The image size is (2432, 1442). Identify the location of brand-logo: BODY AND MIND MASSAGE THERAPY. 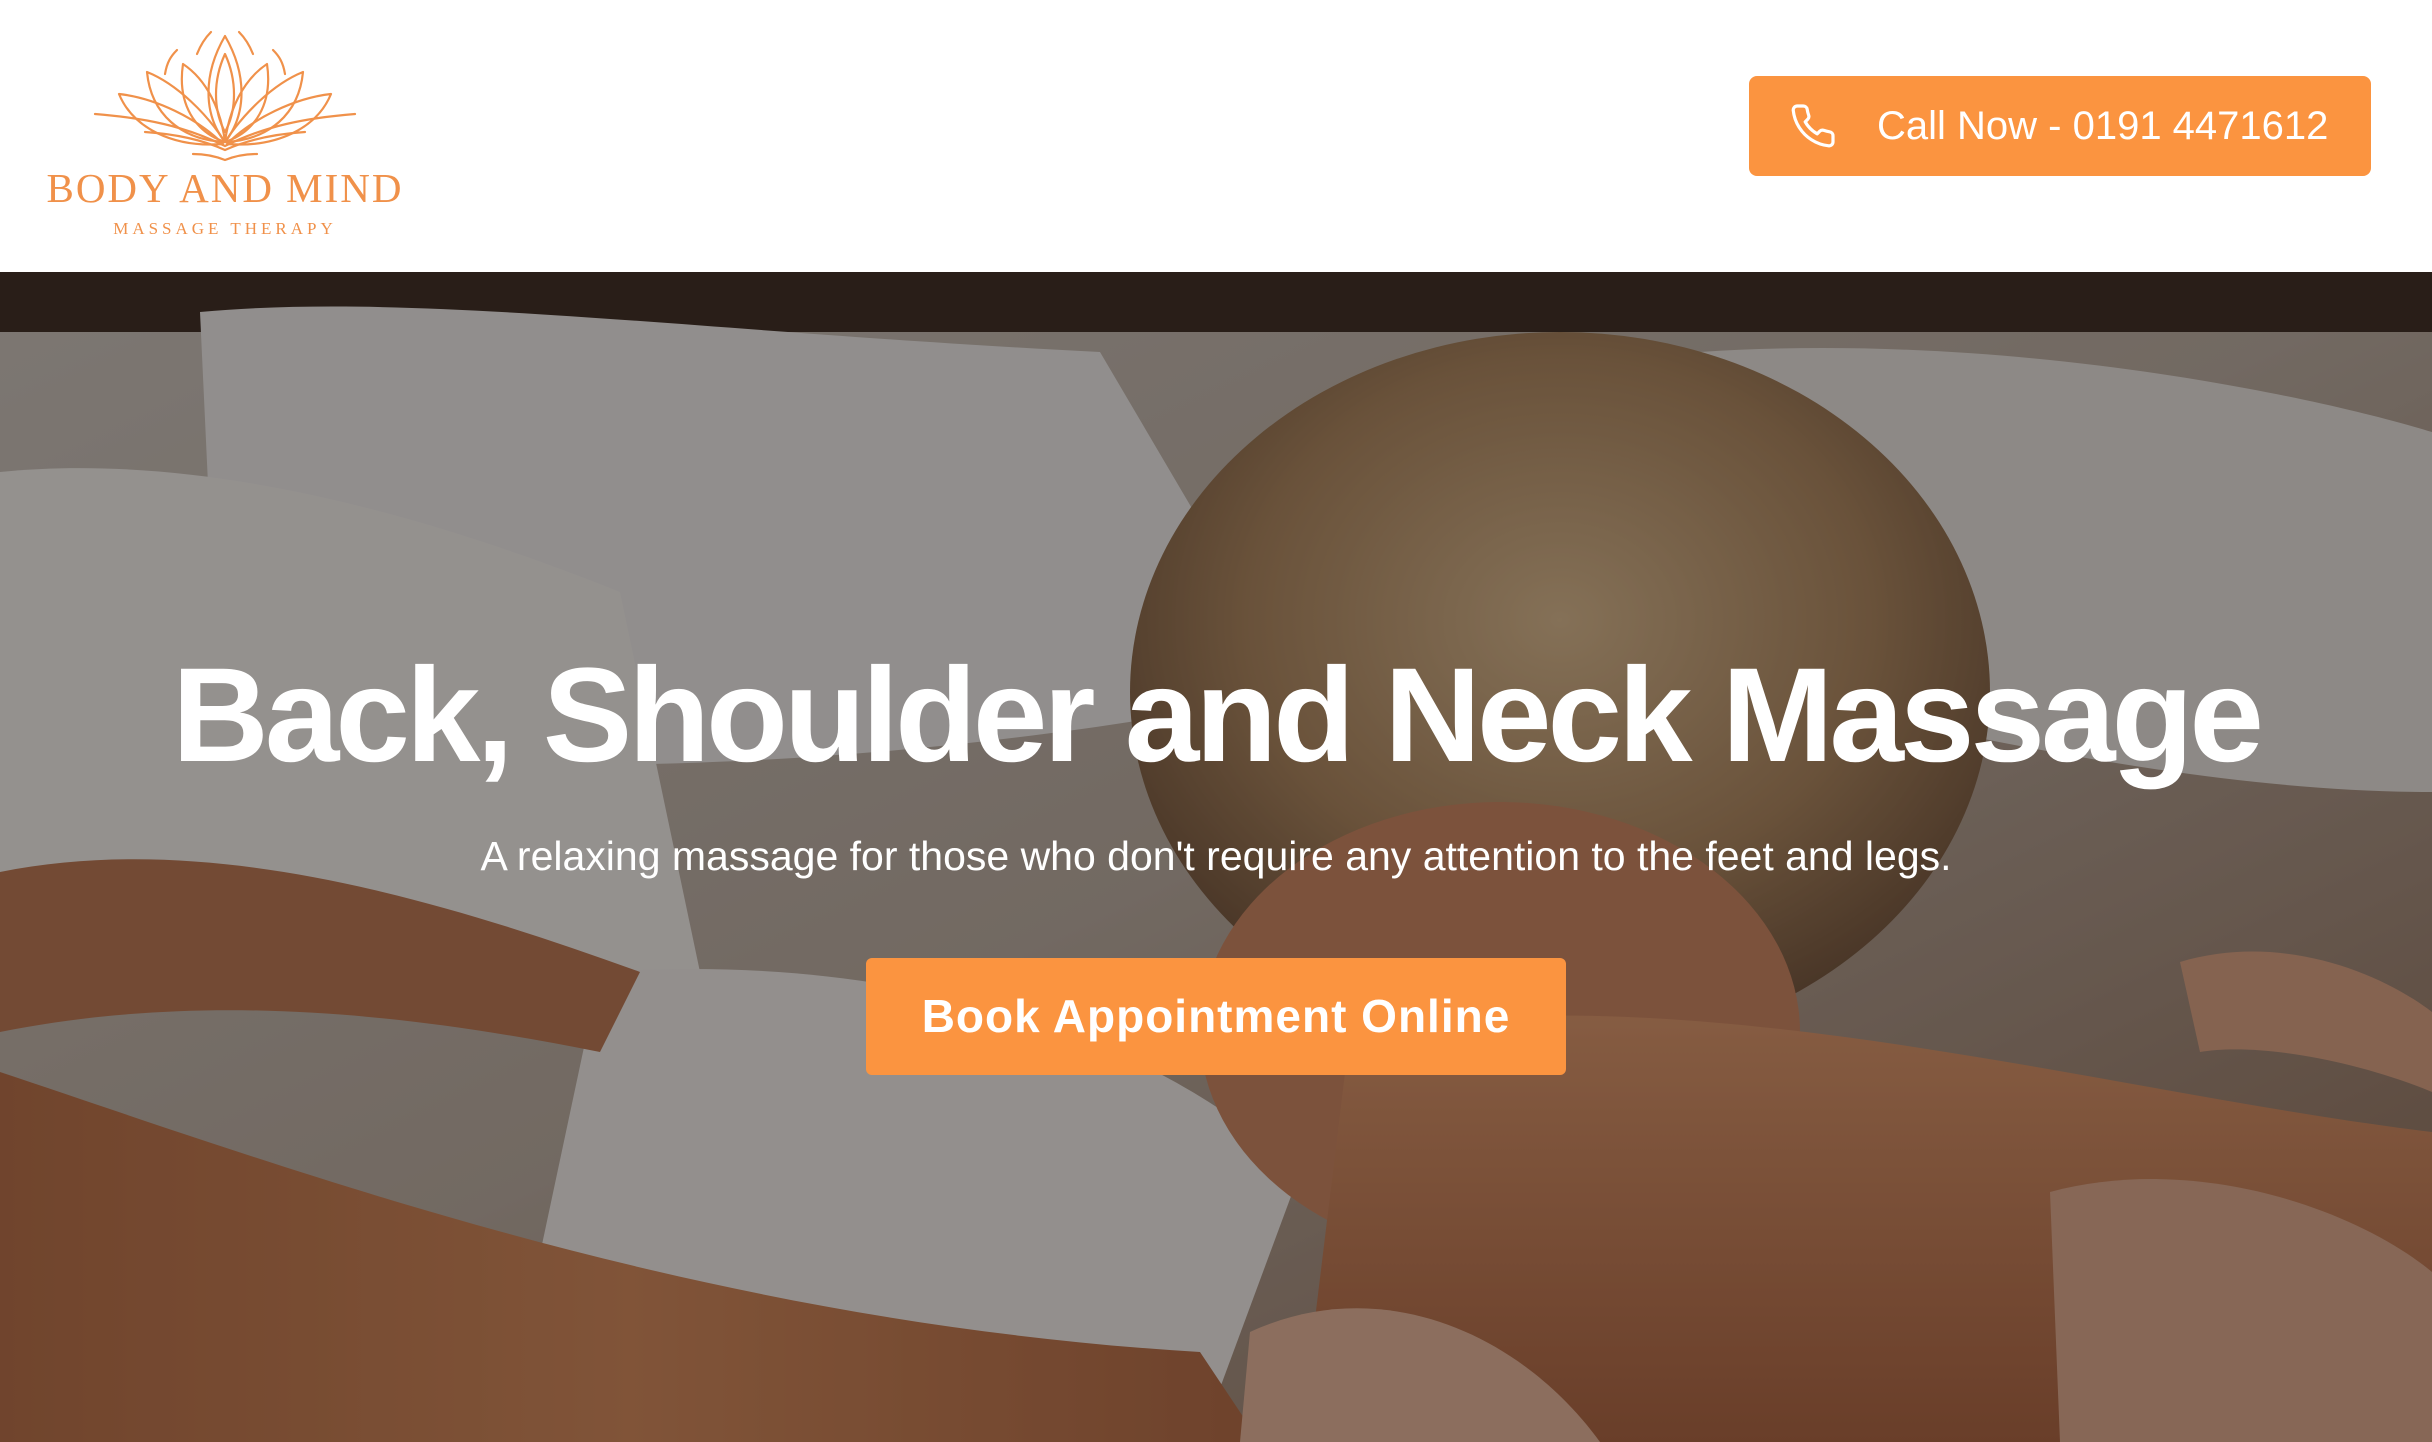
(225, 129).